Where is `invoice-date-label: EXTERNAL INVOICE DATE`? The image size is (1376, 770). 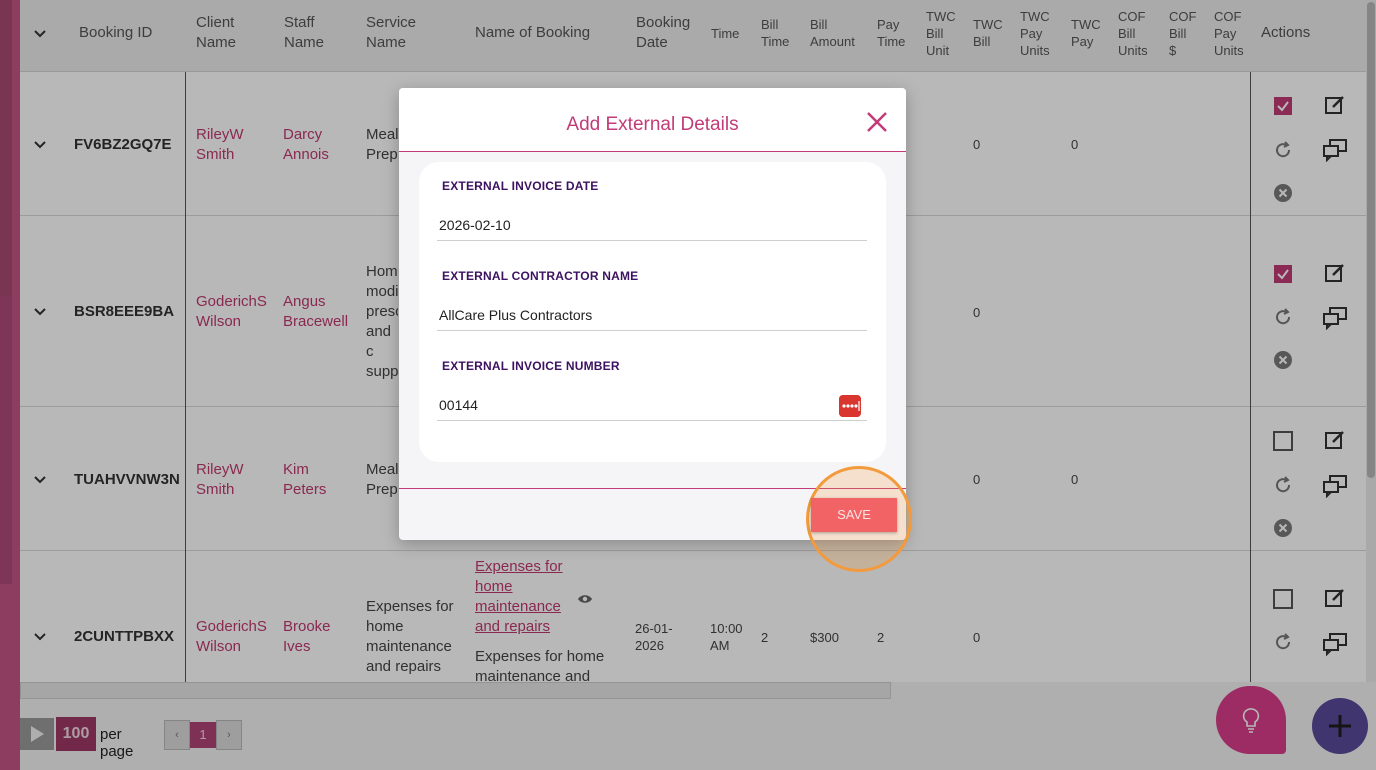 invoice-date-label: EXTERNAL INVOICE DATE is located at coordinates (520, 186).